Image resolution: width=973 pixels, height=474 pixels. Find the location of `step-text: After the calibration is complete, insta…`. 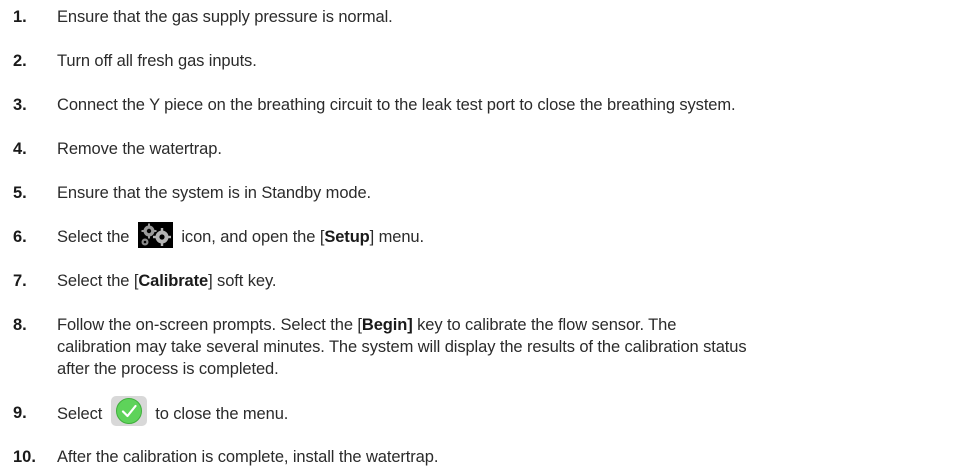

step-text: After the calibration is complete, insta… is located at coordinates (248, 457).